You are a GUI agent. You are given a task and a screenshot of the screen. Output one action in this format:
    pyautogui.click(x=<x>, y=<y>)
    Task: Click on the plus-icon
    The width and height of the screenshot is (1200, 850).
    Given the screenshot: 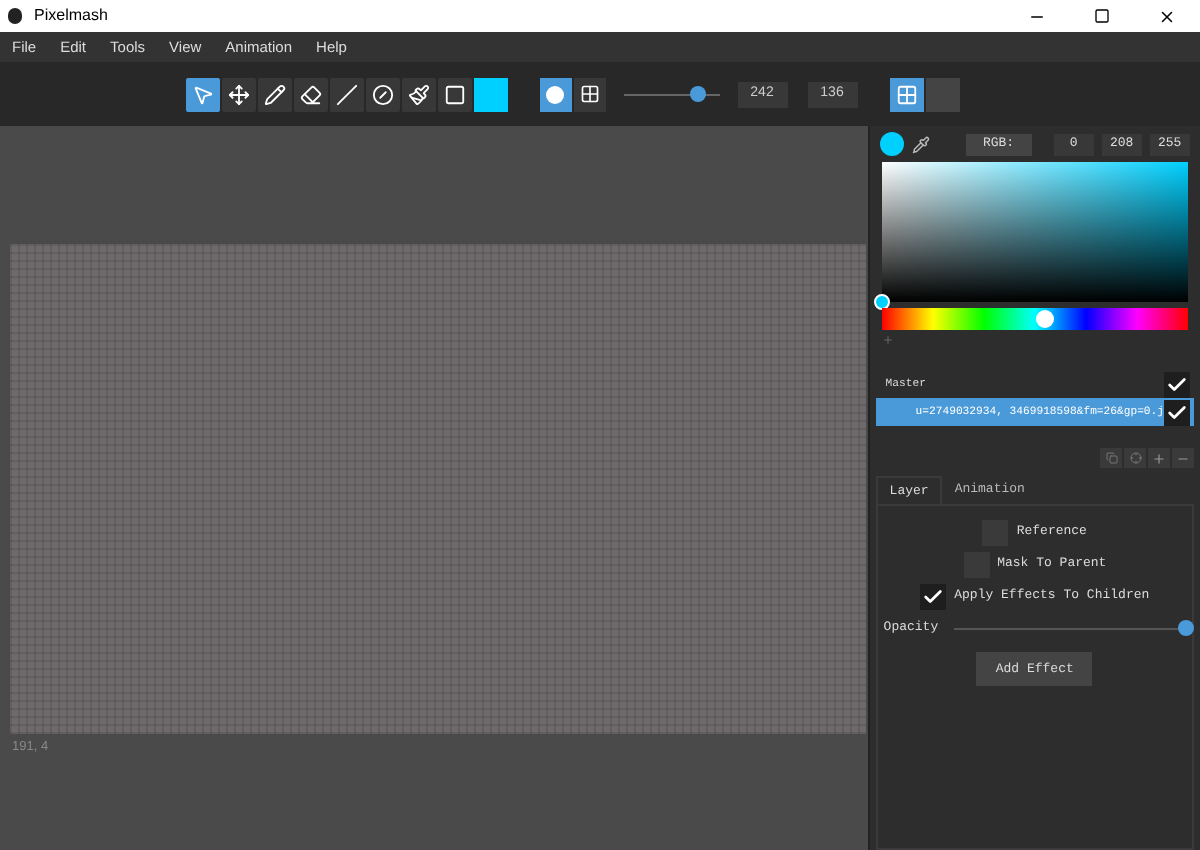 What is the action you would take?
    pyautogui.click(x=1159, y=458)
    